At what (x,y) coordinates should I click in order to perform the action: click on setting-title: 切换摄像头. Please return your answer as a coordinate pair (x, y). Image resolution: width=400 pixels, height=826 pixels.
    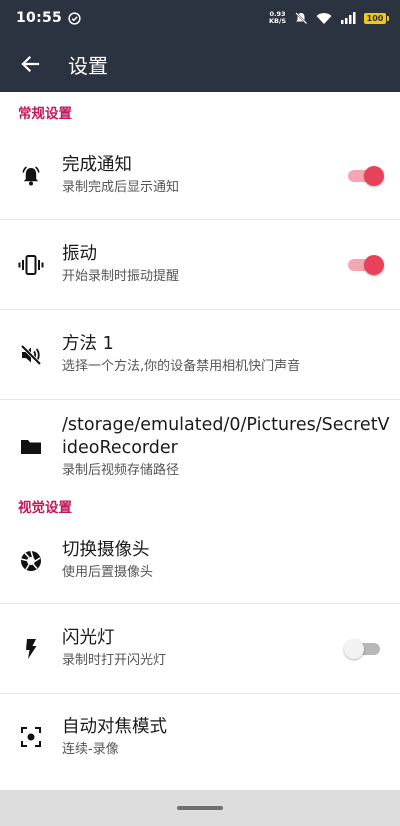
    Looking at the image, I should click on (106, 550).